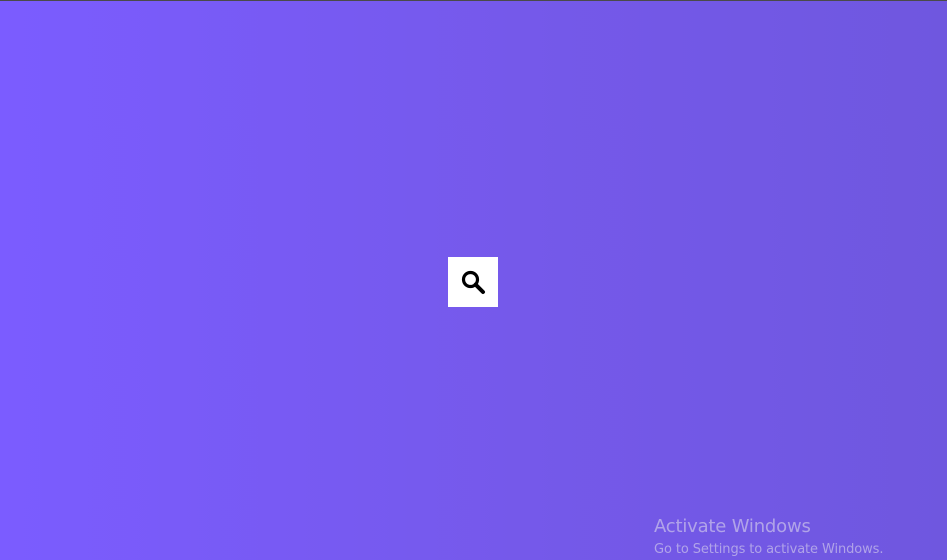  Describe the element at coordinates (732, 526) in the screenshot. I see `watermark-title: Activate Windows` at that location.